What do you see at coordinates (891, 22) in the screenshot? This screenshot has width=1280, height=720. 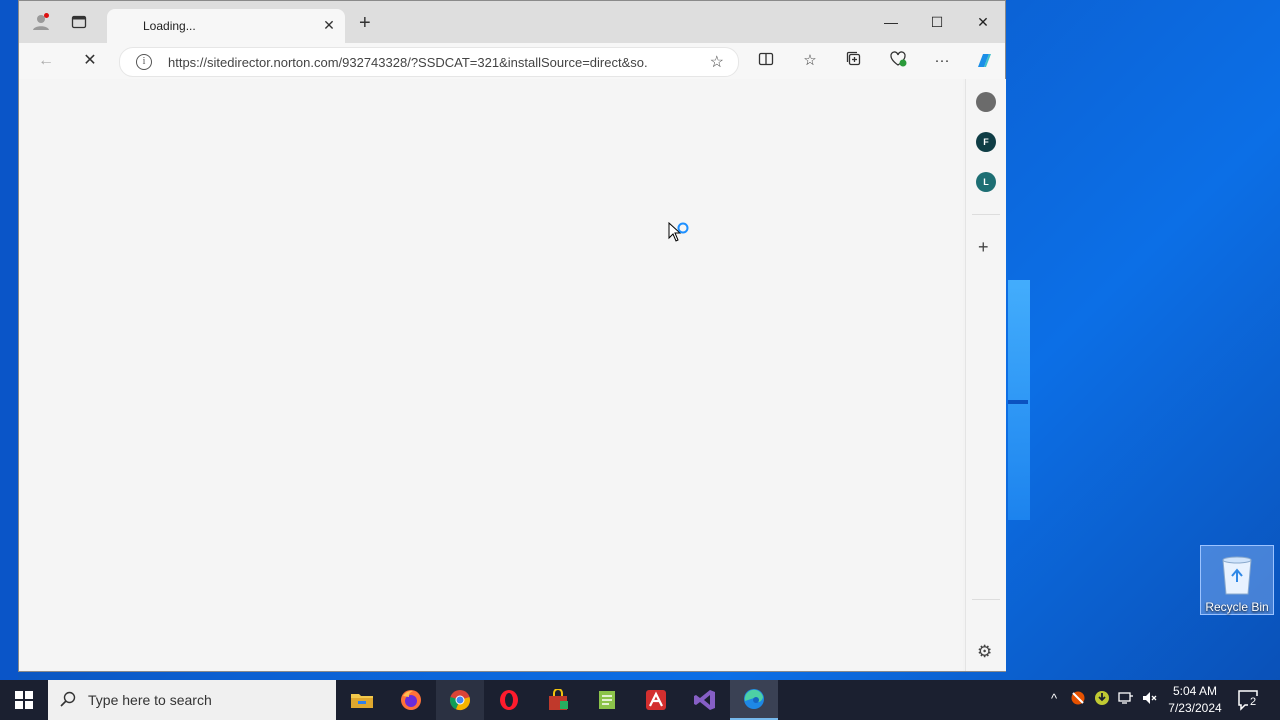 I see `minimize-icon: —` at bounding box center [891, 22].